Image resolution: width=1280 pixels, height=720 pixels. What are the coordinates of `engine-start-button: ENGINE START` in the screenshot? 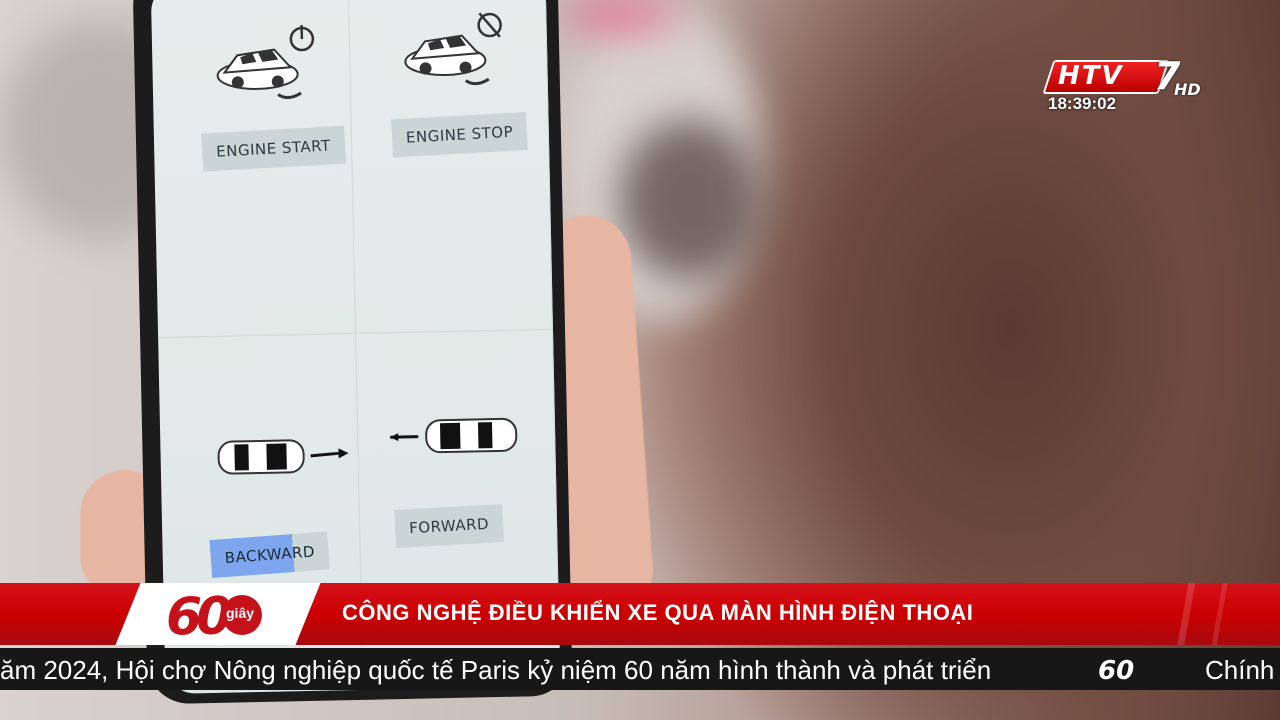 It's located at (273, 148).